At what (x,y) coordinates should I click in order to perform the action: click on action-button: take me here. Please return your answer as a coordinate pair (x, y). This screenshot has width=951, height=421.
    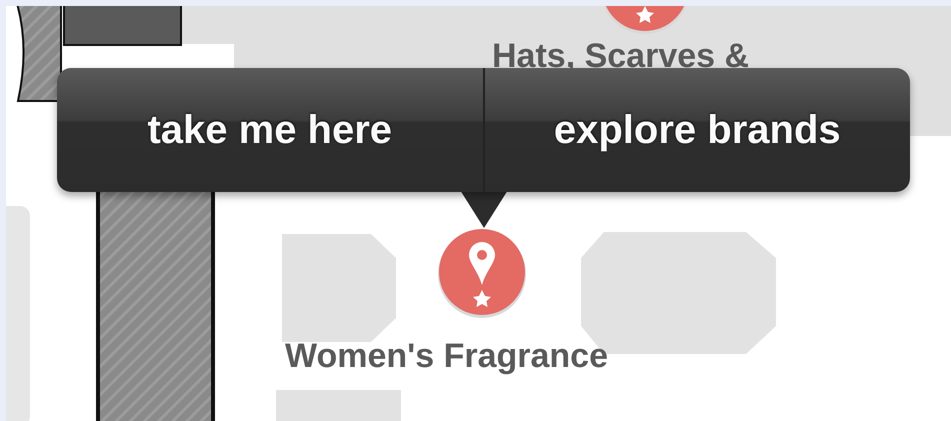
    Looking at the image, I should click on (269, 130).